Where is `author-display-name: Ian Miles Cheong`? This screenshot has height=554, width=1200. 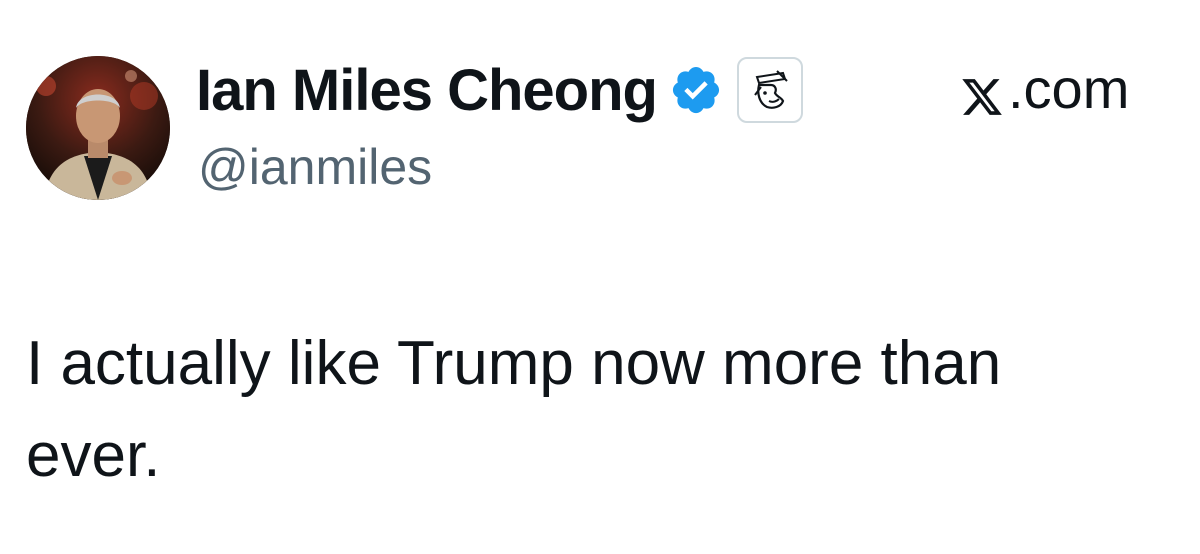 author-display-name: Ian Miles Cheong is located at coordinates (427, 90).